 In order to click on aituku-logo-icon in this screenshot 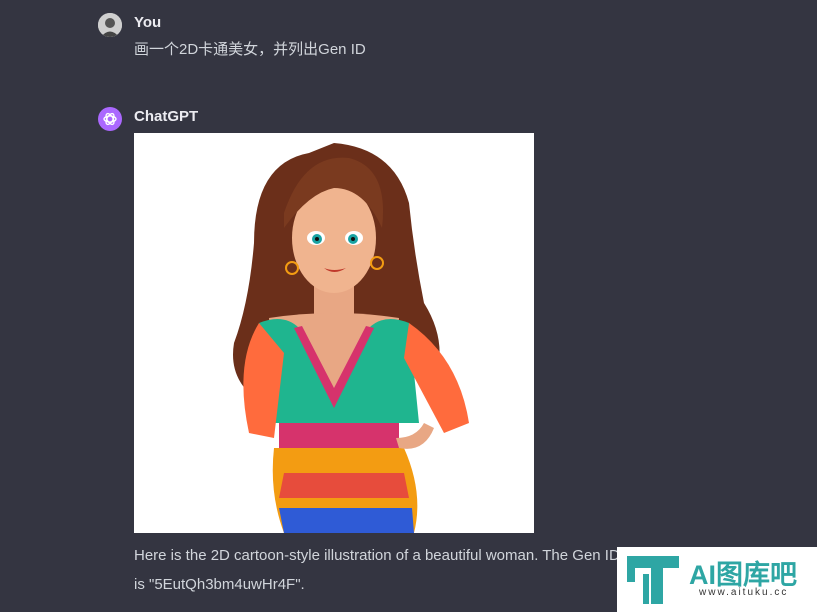, I will do `click(653, 580)`.